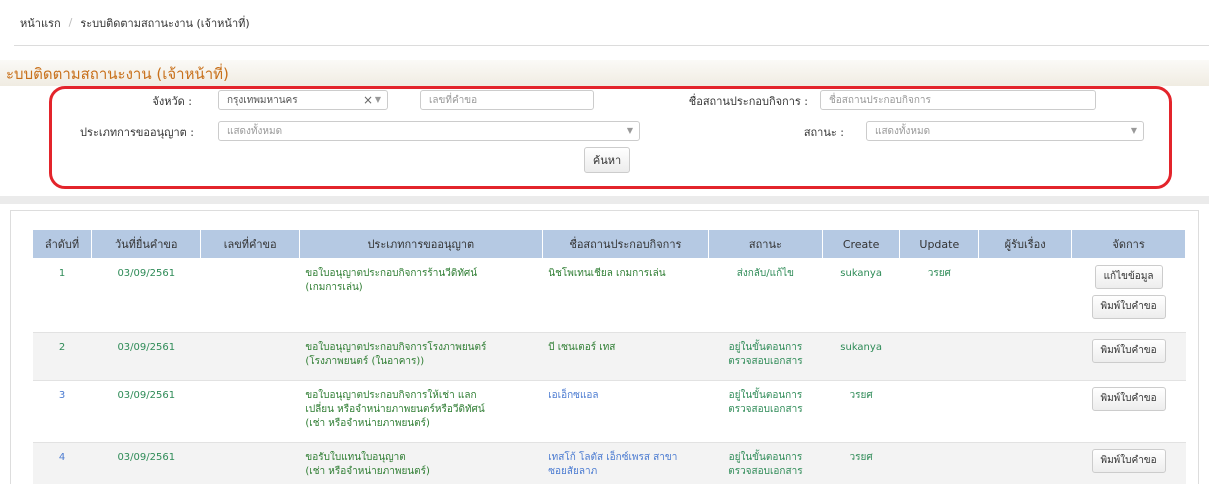  Describe the element at coordinates (365, 361) in the screenshot. I see `license-type-line: (โรงภาพยนตร์ (ในอาคาร))` at that location.